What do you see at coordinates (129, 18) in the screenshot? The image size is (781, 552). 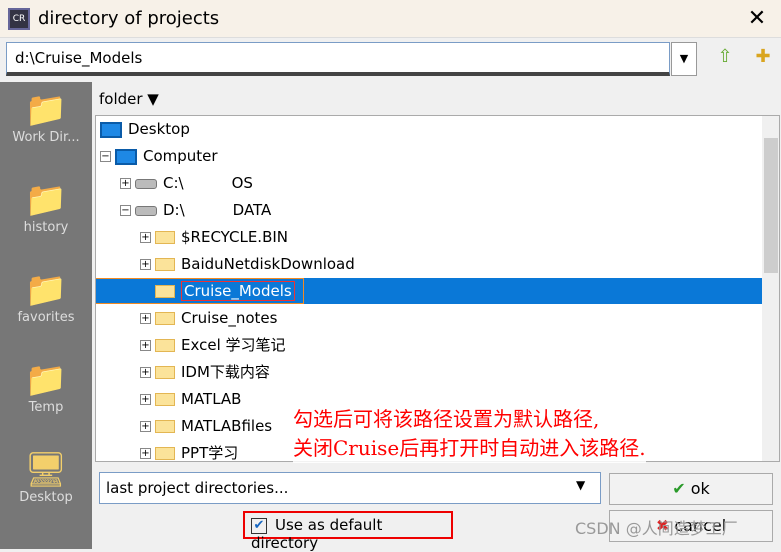 I see `window-title: directory of projects` at bounding box center [129, 18].